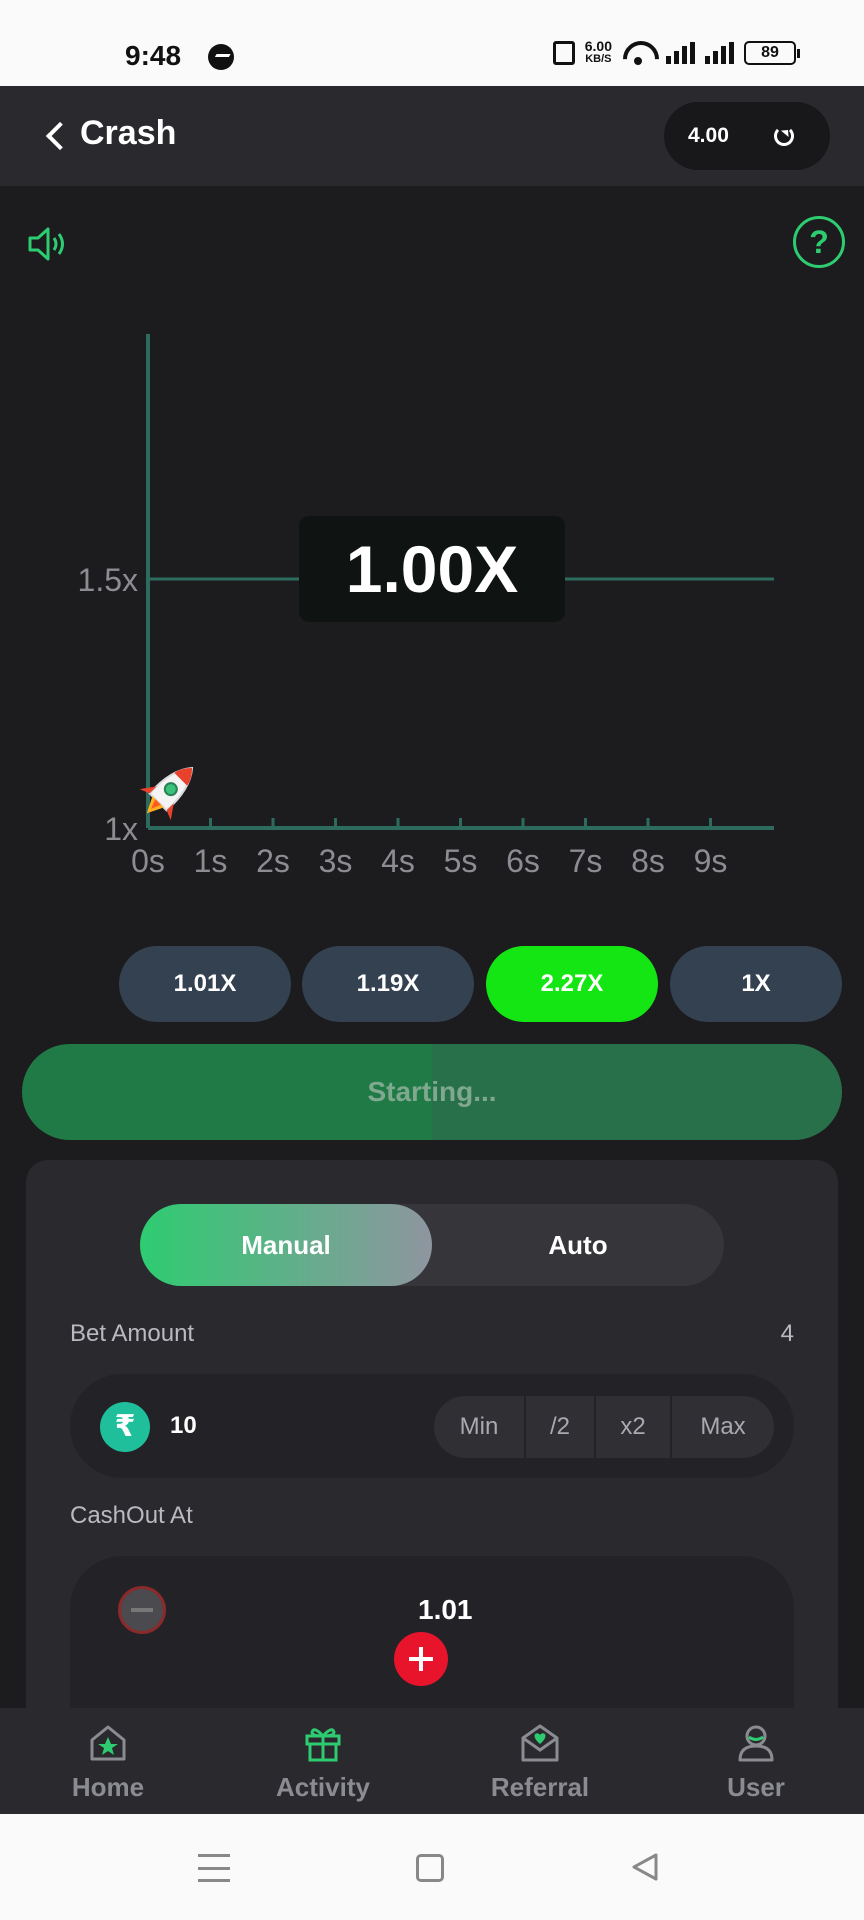 The width and height of the screenshot is (864, 1920). I want to click on decrease-button, so click(142, 1610).